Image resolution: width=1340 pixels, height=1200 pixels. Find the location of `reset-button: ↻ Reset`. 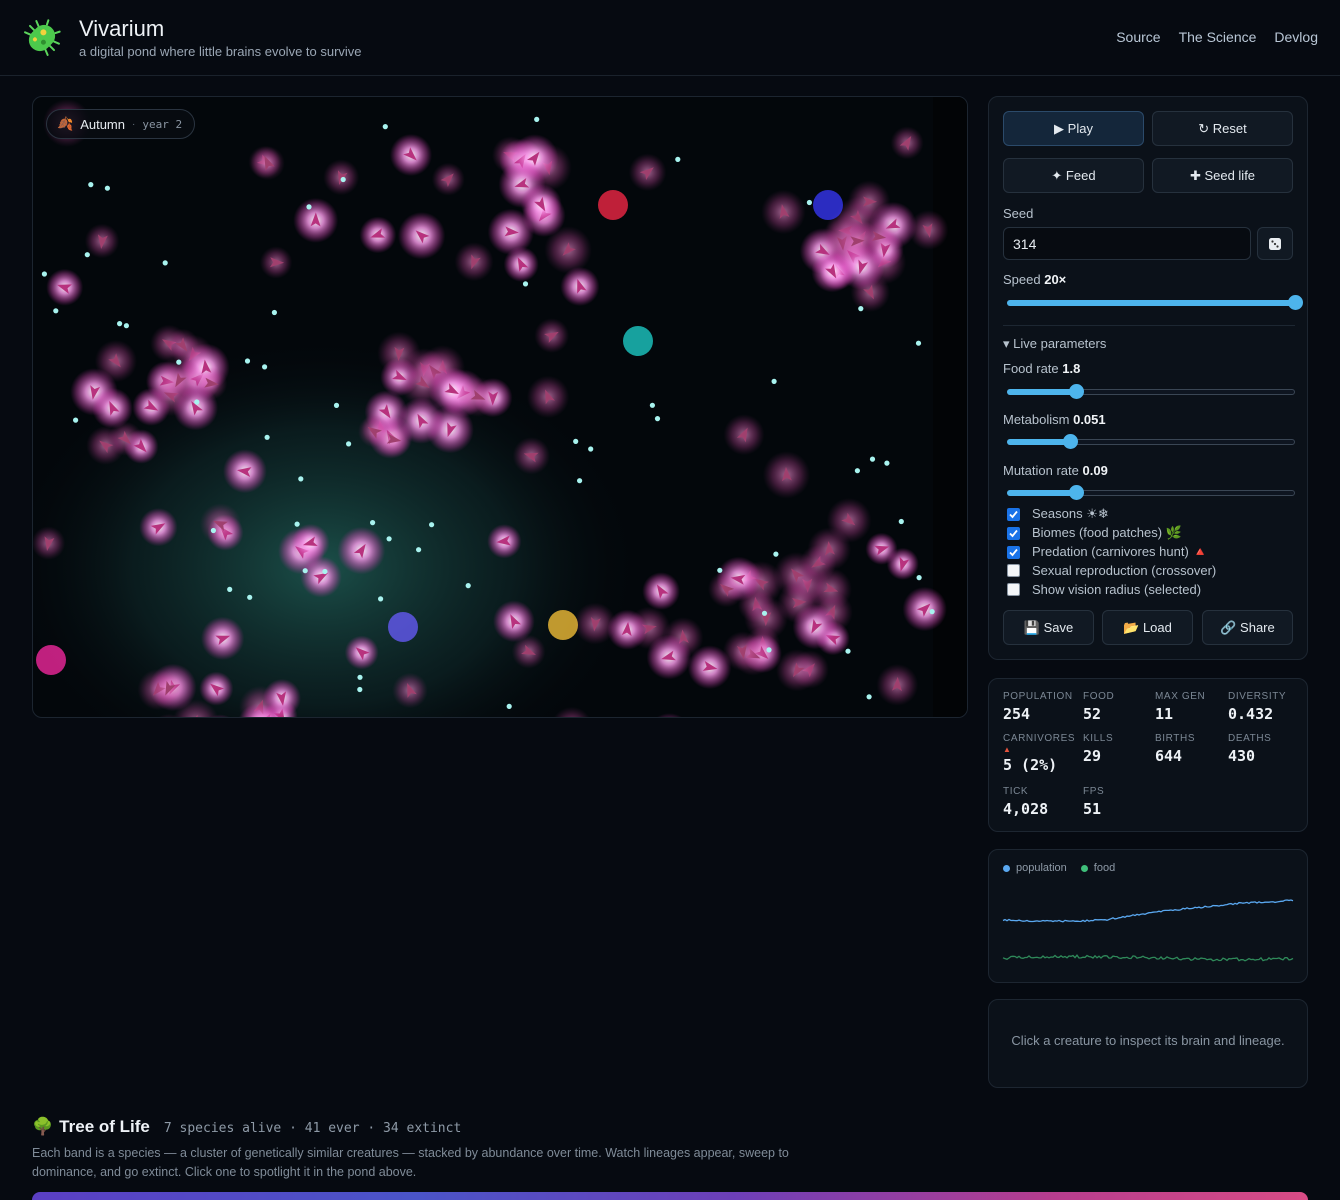

reset-button: ↻ Reset is located at coordinates (1222, 128).